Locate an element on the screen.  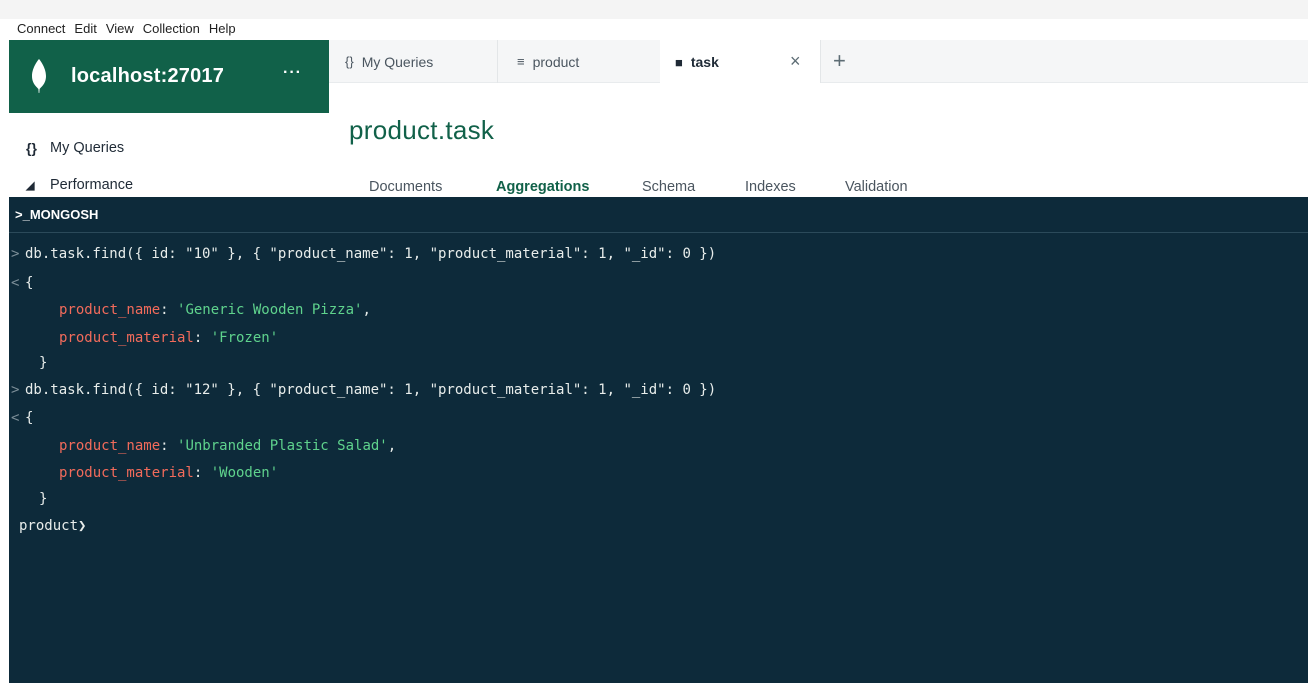
connection-name: localhost:27017 is located at coordinates (148, 76).